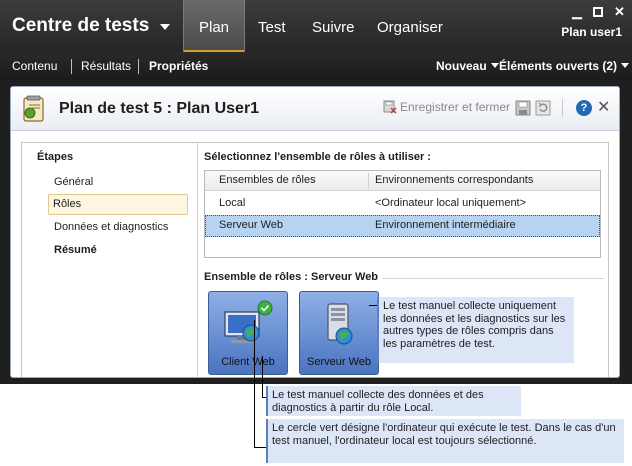 Image resolution: width=632 pixels, height=466 pixels. What do you see at coordinates (577, 11) in the screenshot?
I see `minimize-icon: ▁` at bounding box center [577, 11].